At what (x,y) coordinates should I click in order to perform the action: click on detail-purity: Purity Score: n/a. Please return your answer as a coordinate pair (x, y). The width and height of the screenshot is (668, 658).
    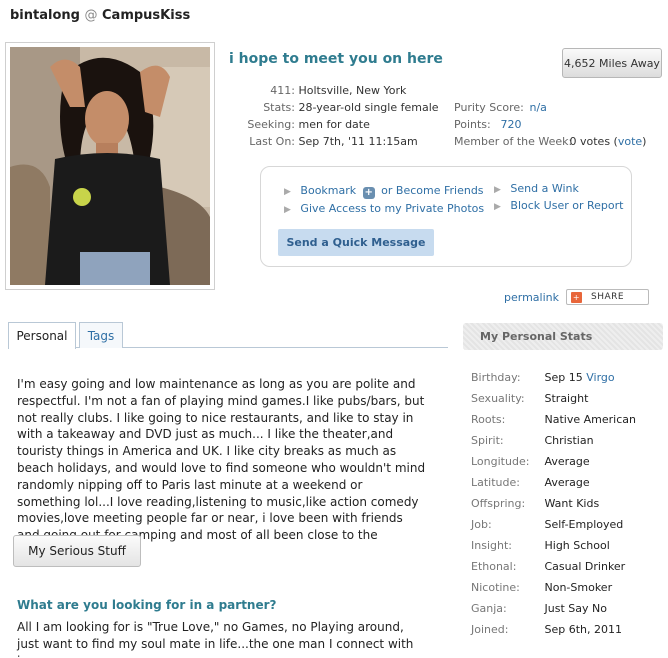
    Looking at the image, I should click on (500, 107).